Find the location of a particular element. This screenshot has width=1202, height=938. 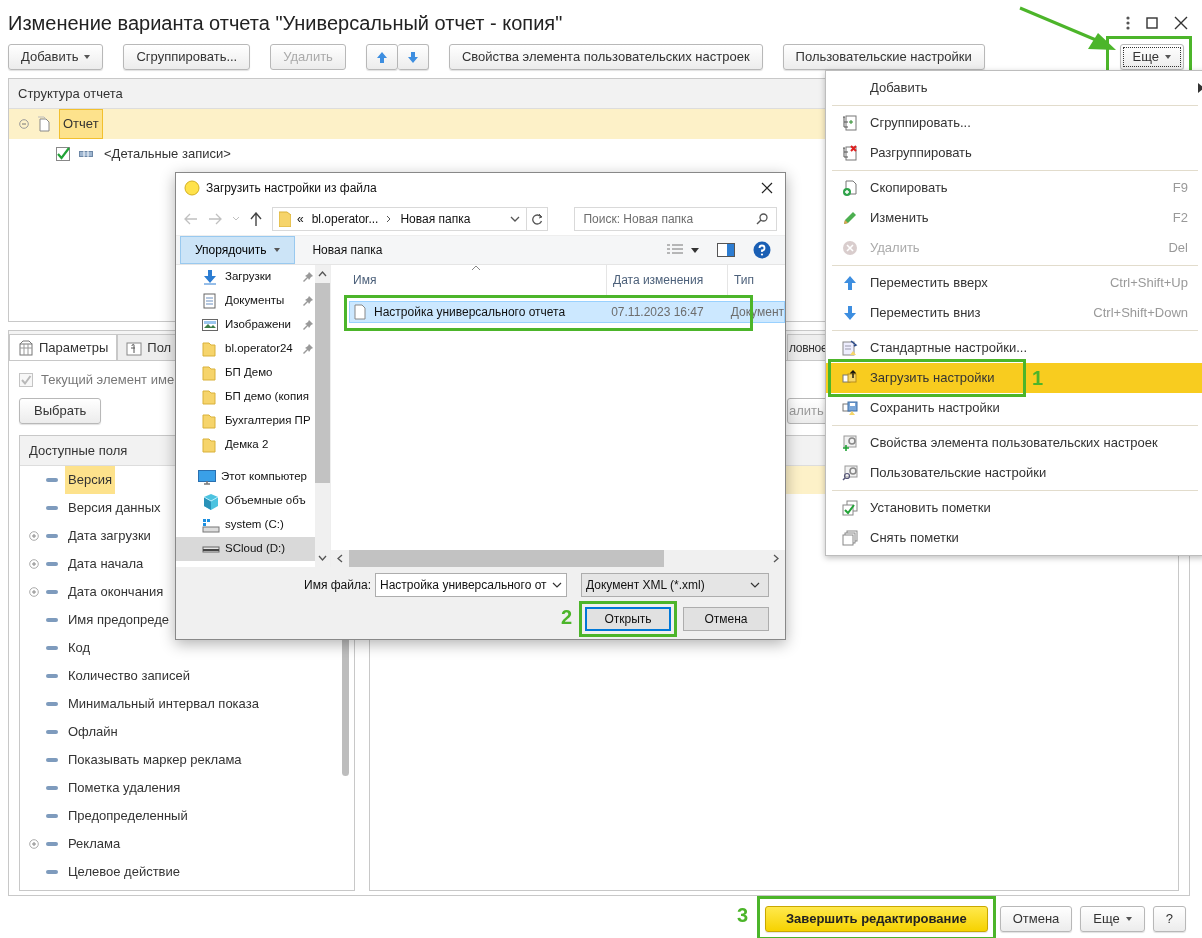

app-icon is located at coordinates (192, 188).